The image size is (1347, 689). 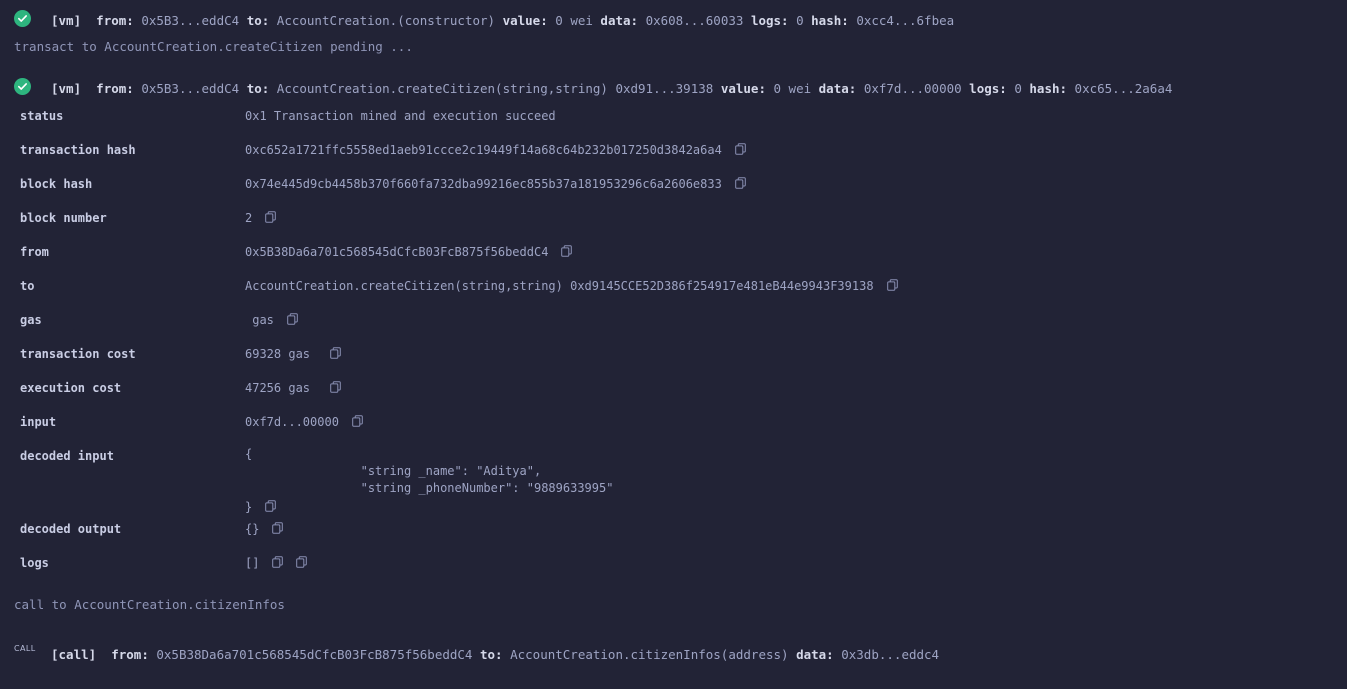 I want to click on log-key: [call], so click(x=77, y=654).